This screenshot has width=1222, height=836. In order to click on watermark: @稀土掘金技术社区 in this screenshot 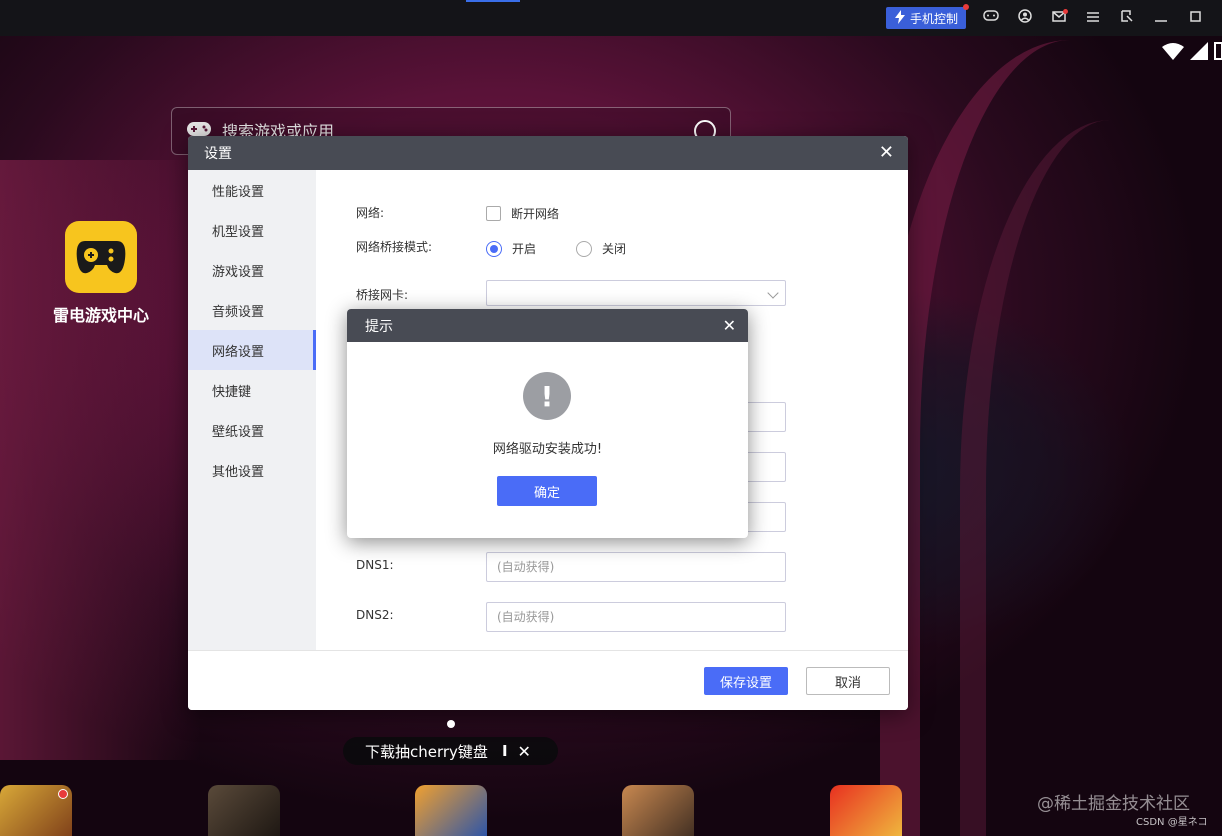, I will do `click(1113, 804)`.